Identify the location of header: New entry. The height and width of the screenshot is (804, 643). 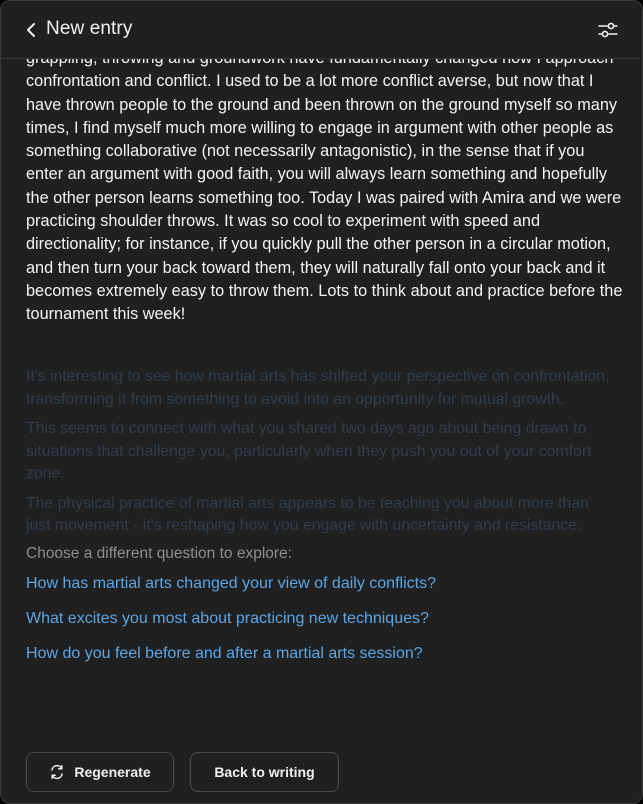
(321, 30).